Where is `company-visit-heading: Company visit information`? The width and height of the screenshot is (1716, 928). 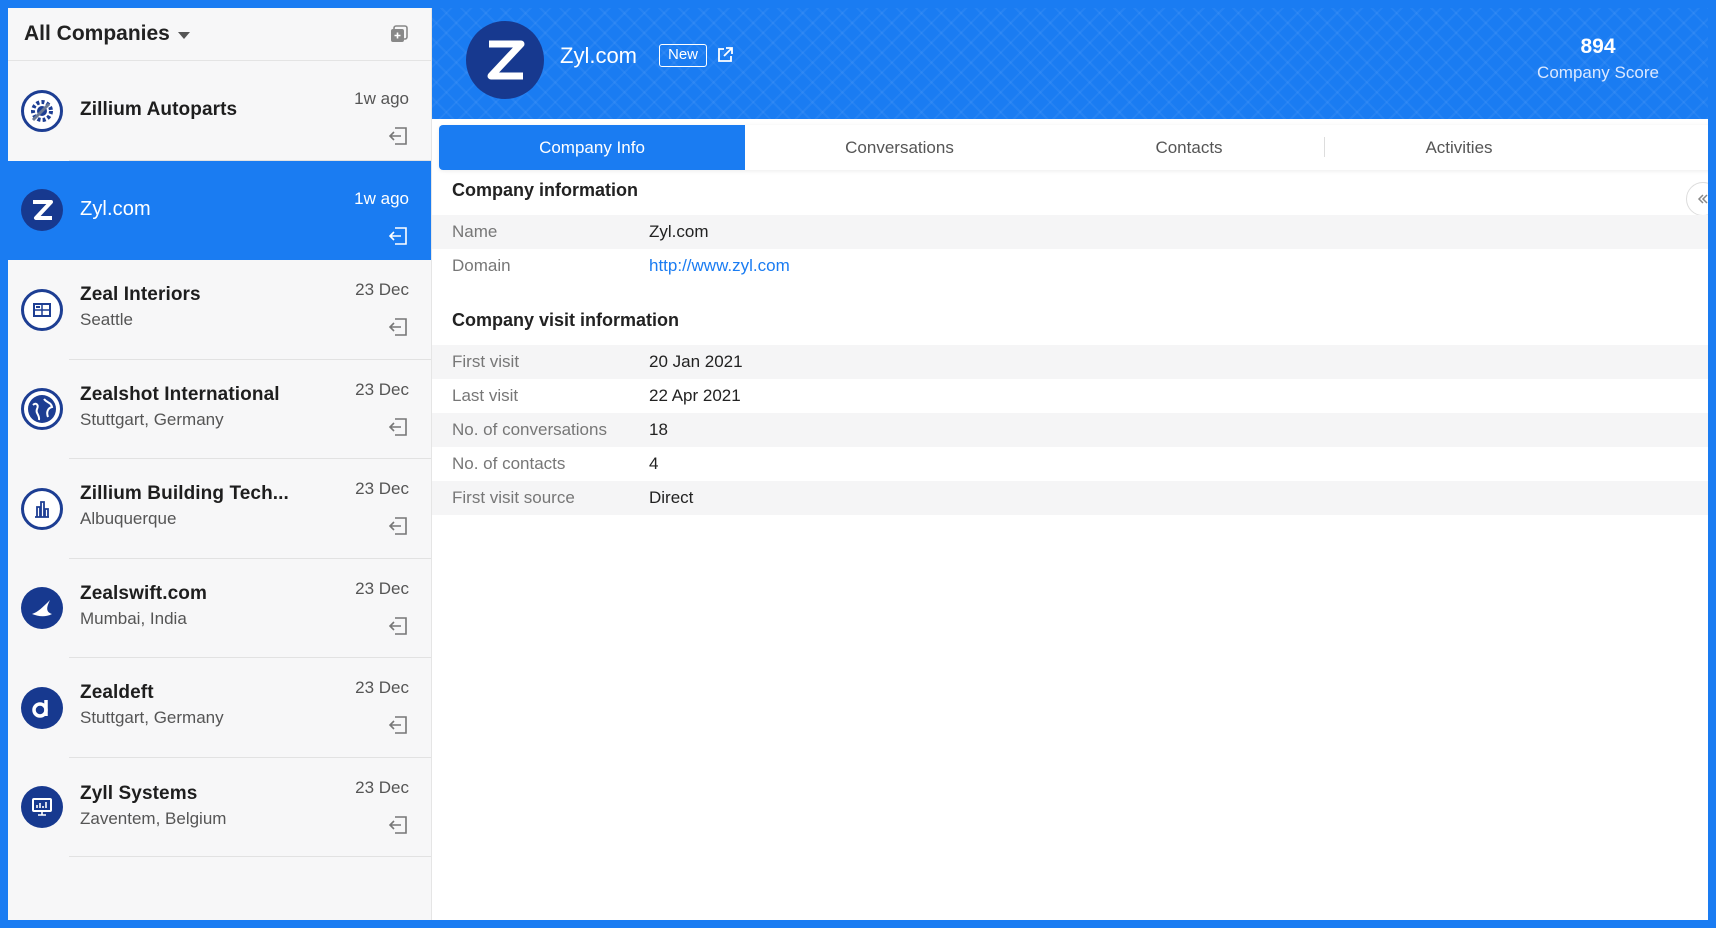 company-visit-heading: Company visit information is located at coordinates (566, 320).